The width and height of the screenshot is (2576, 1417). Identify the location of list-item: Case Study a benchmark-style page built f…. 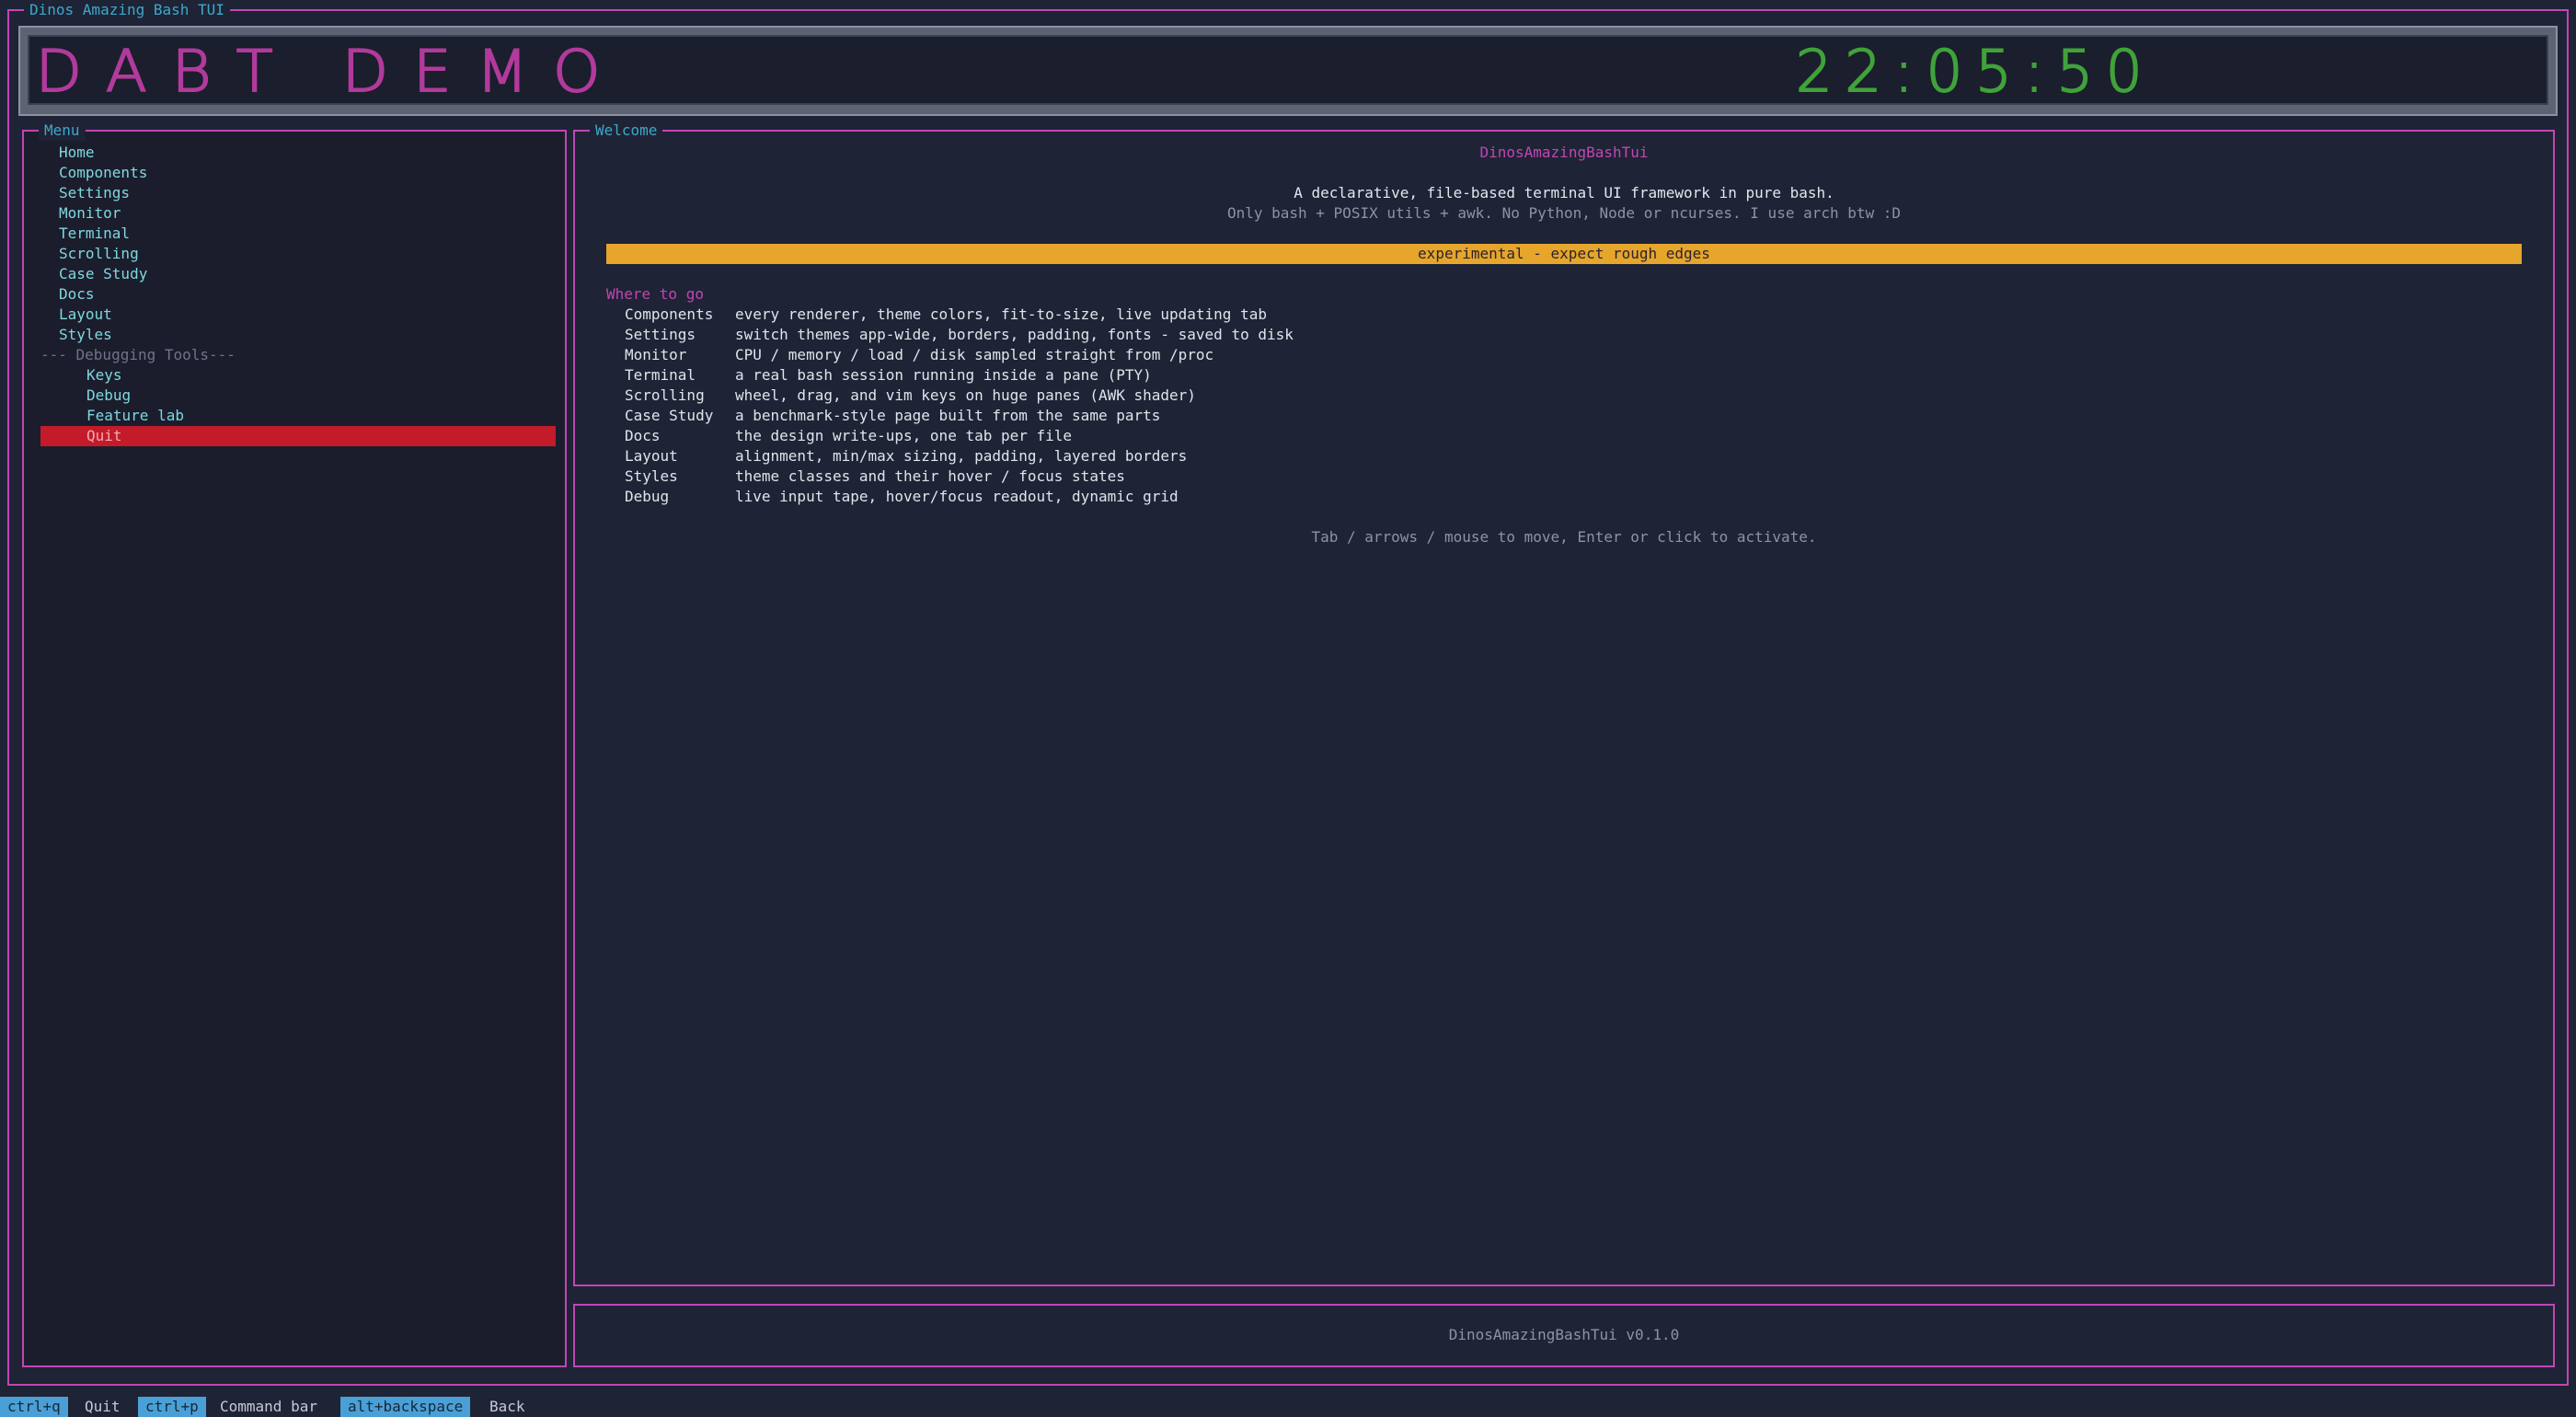
(893, 416).